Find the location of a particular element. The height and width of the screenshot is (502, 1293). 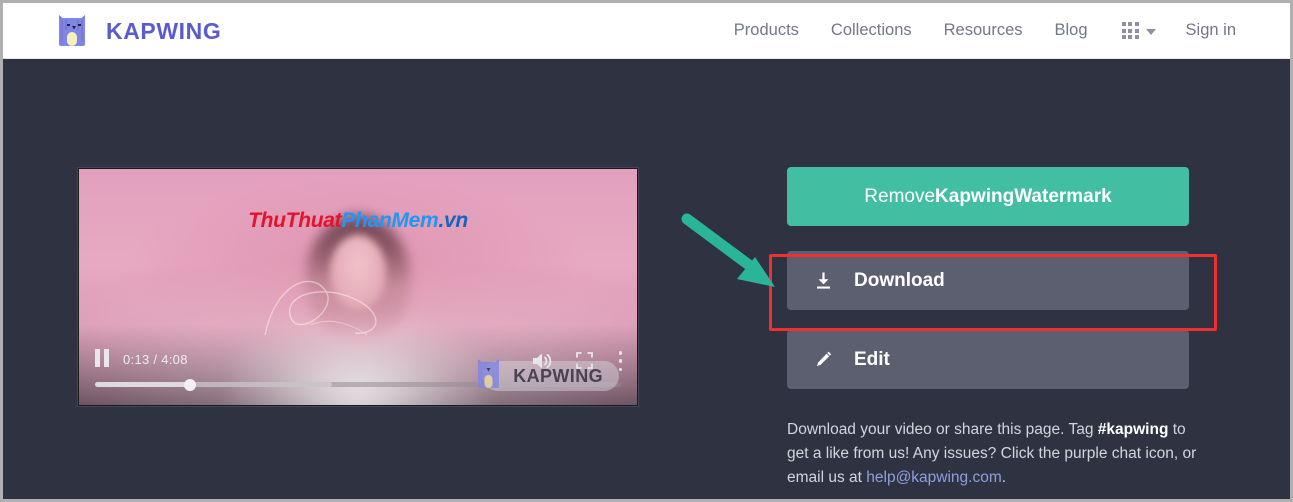

progress-knob is located at coordinates (190, 384).